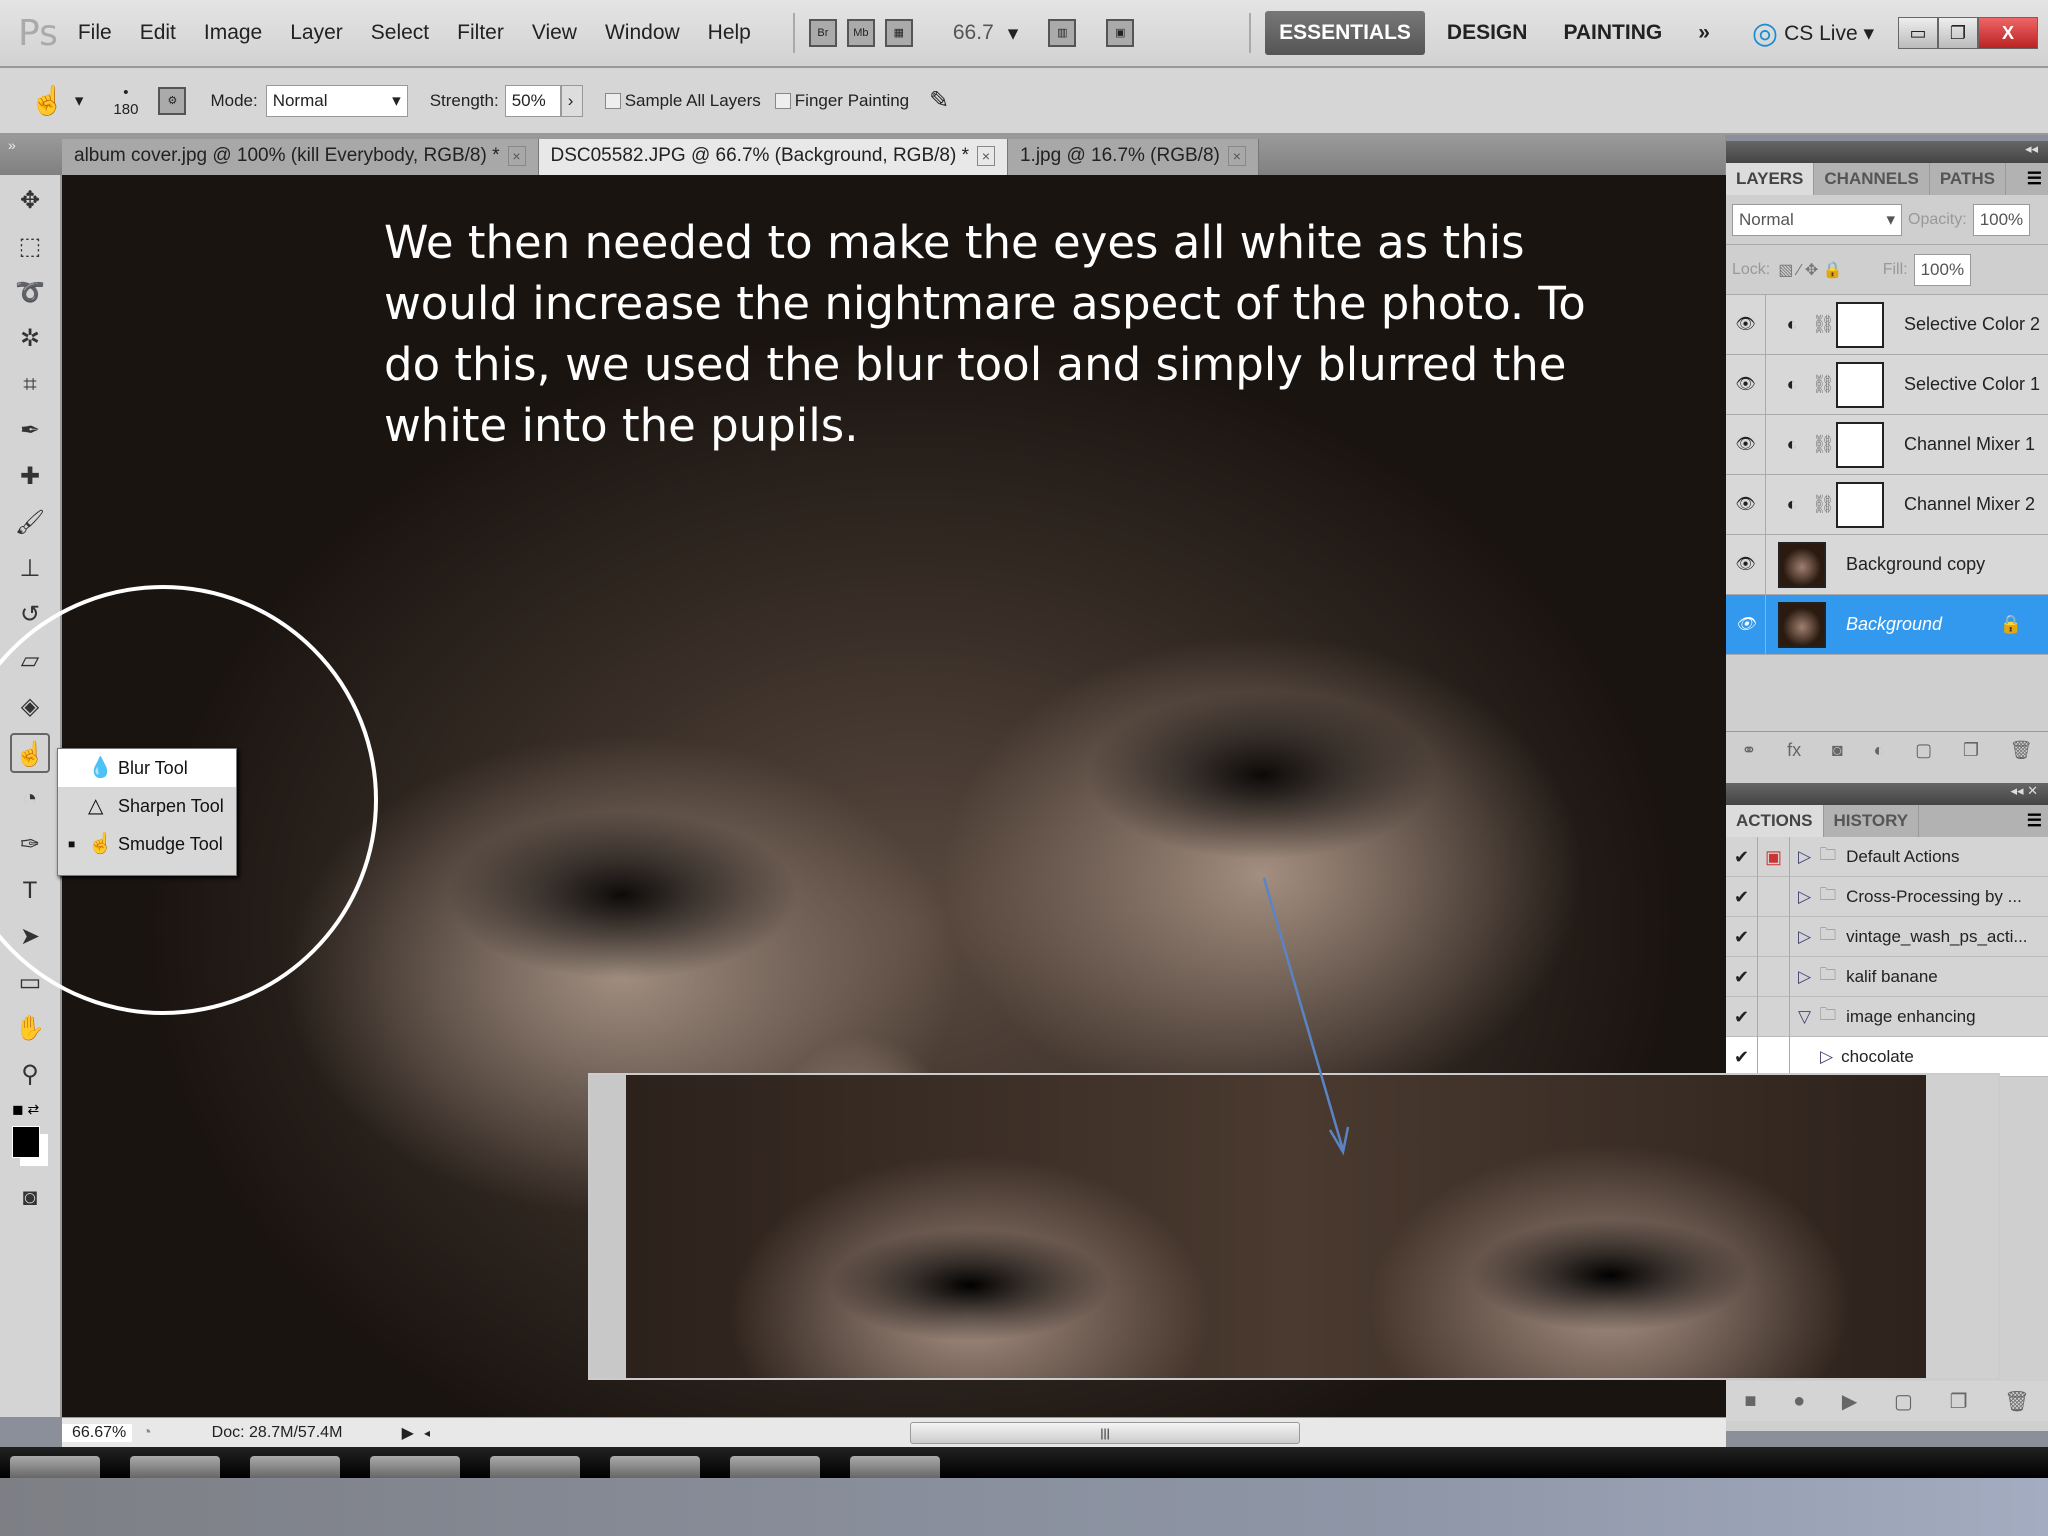  I want to click on status-bar: 66.67% ◔ Doc: 28.7M/57.4M ▶ ◂ |||, so click(894, 1432).